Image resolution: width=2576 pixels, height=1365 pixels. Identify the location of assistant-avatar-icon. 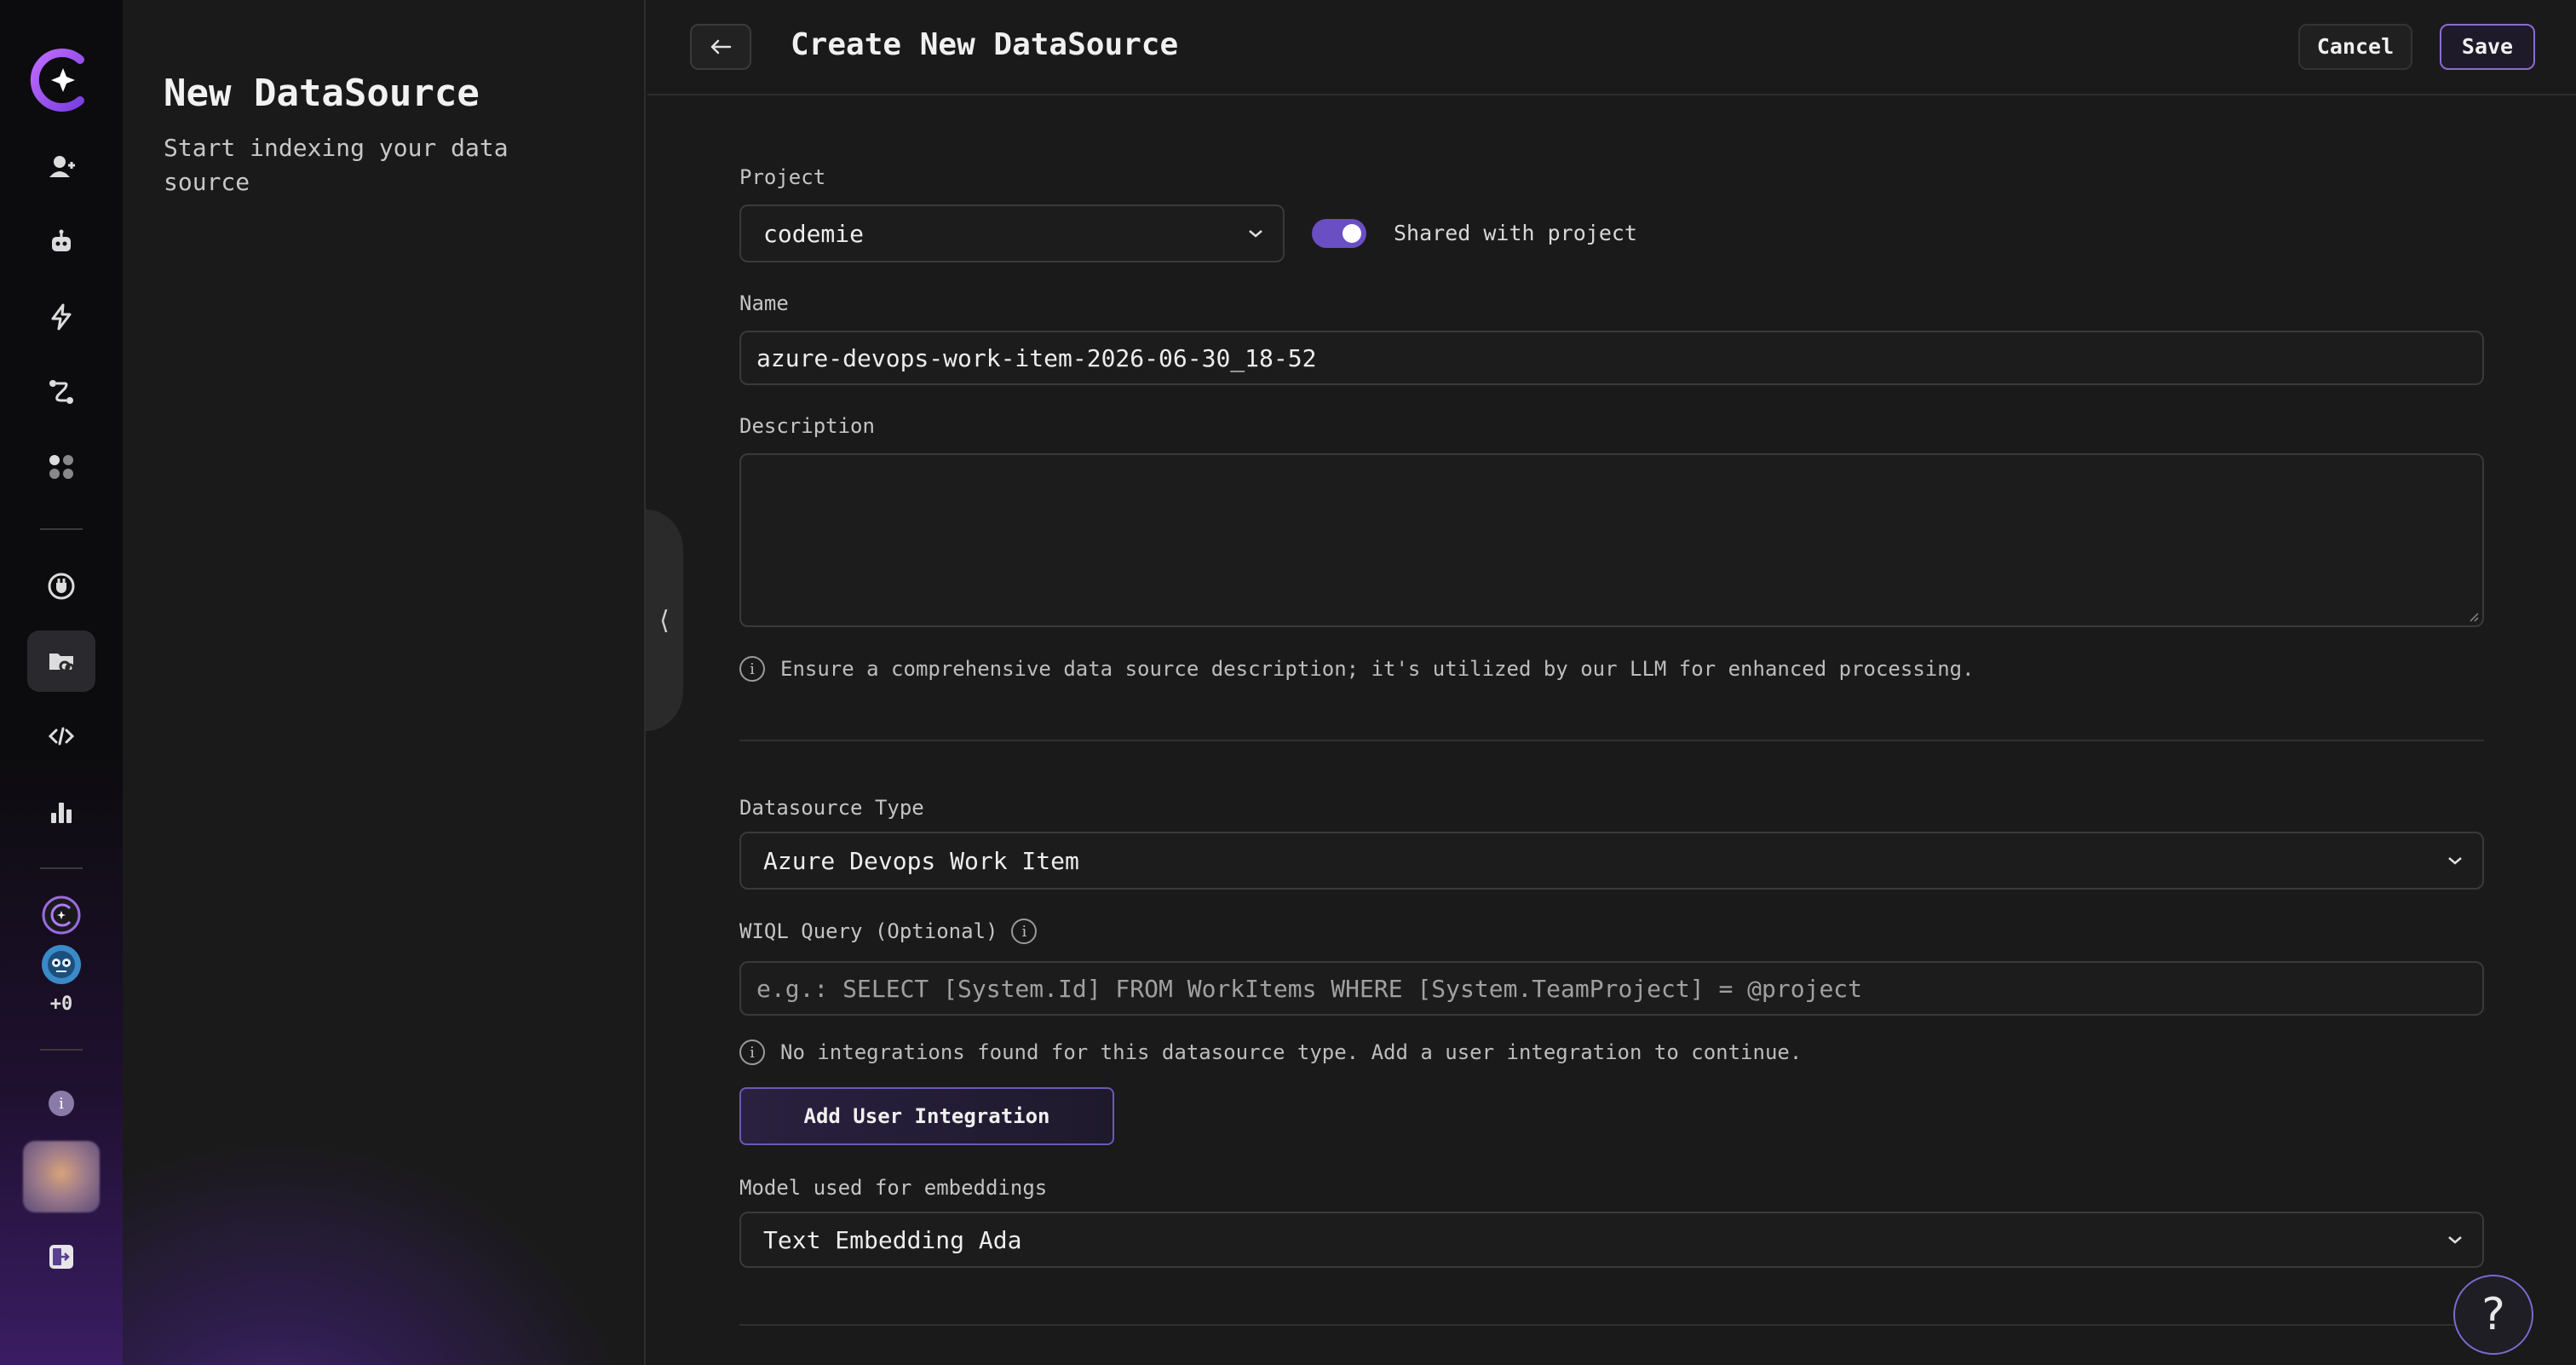
(61, 915).